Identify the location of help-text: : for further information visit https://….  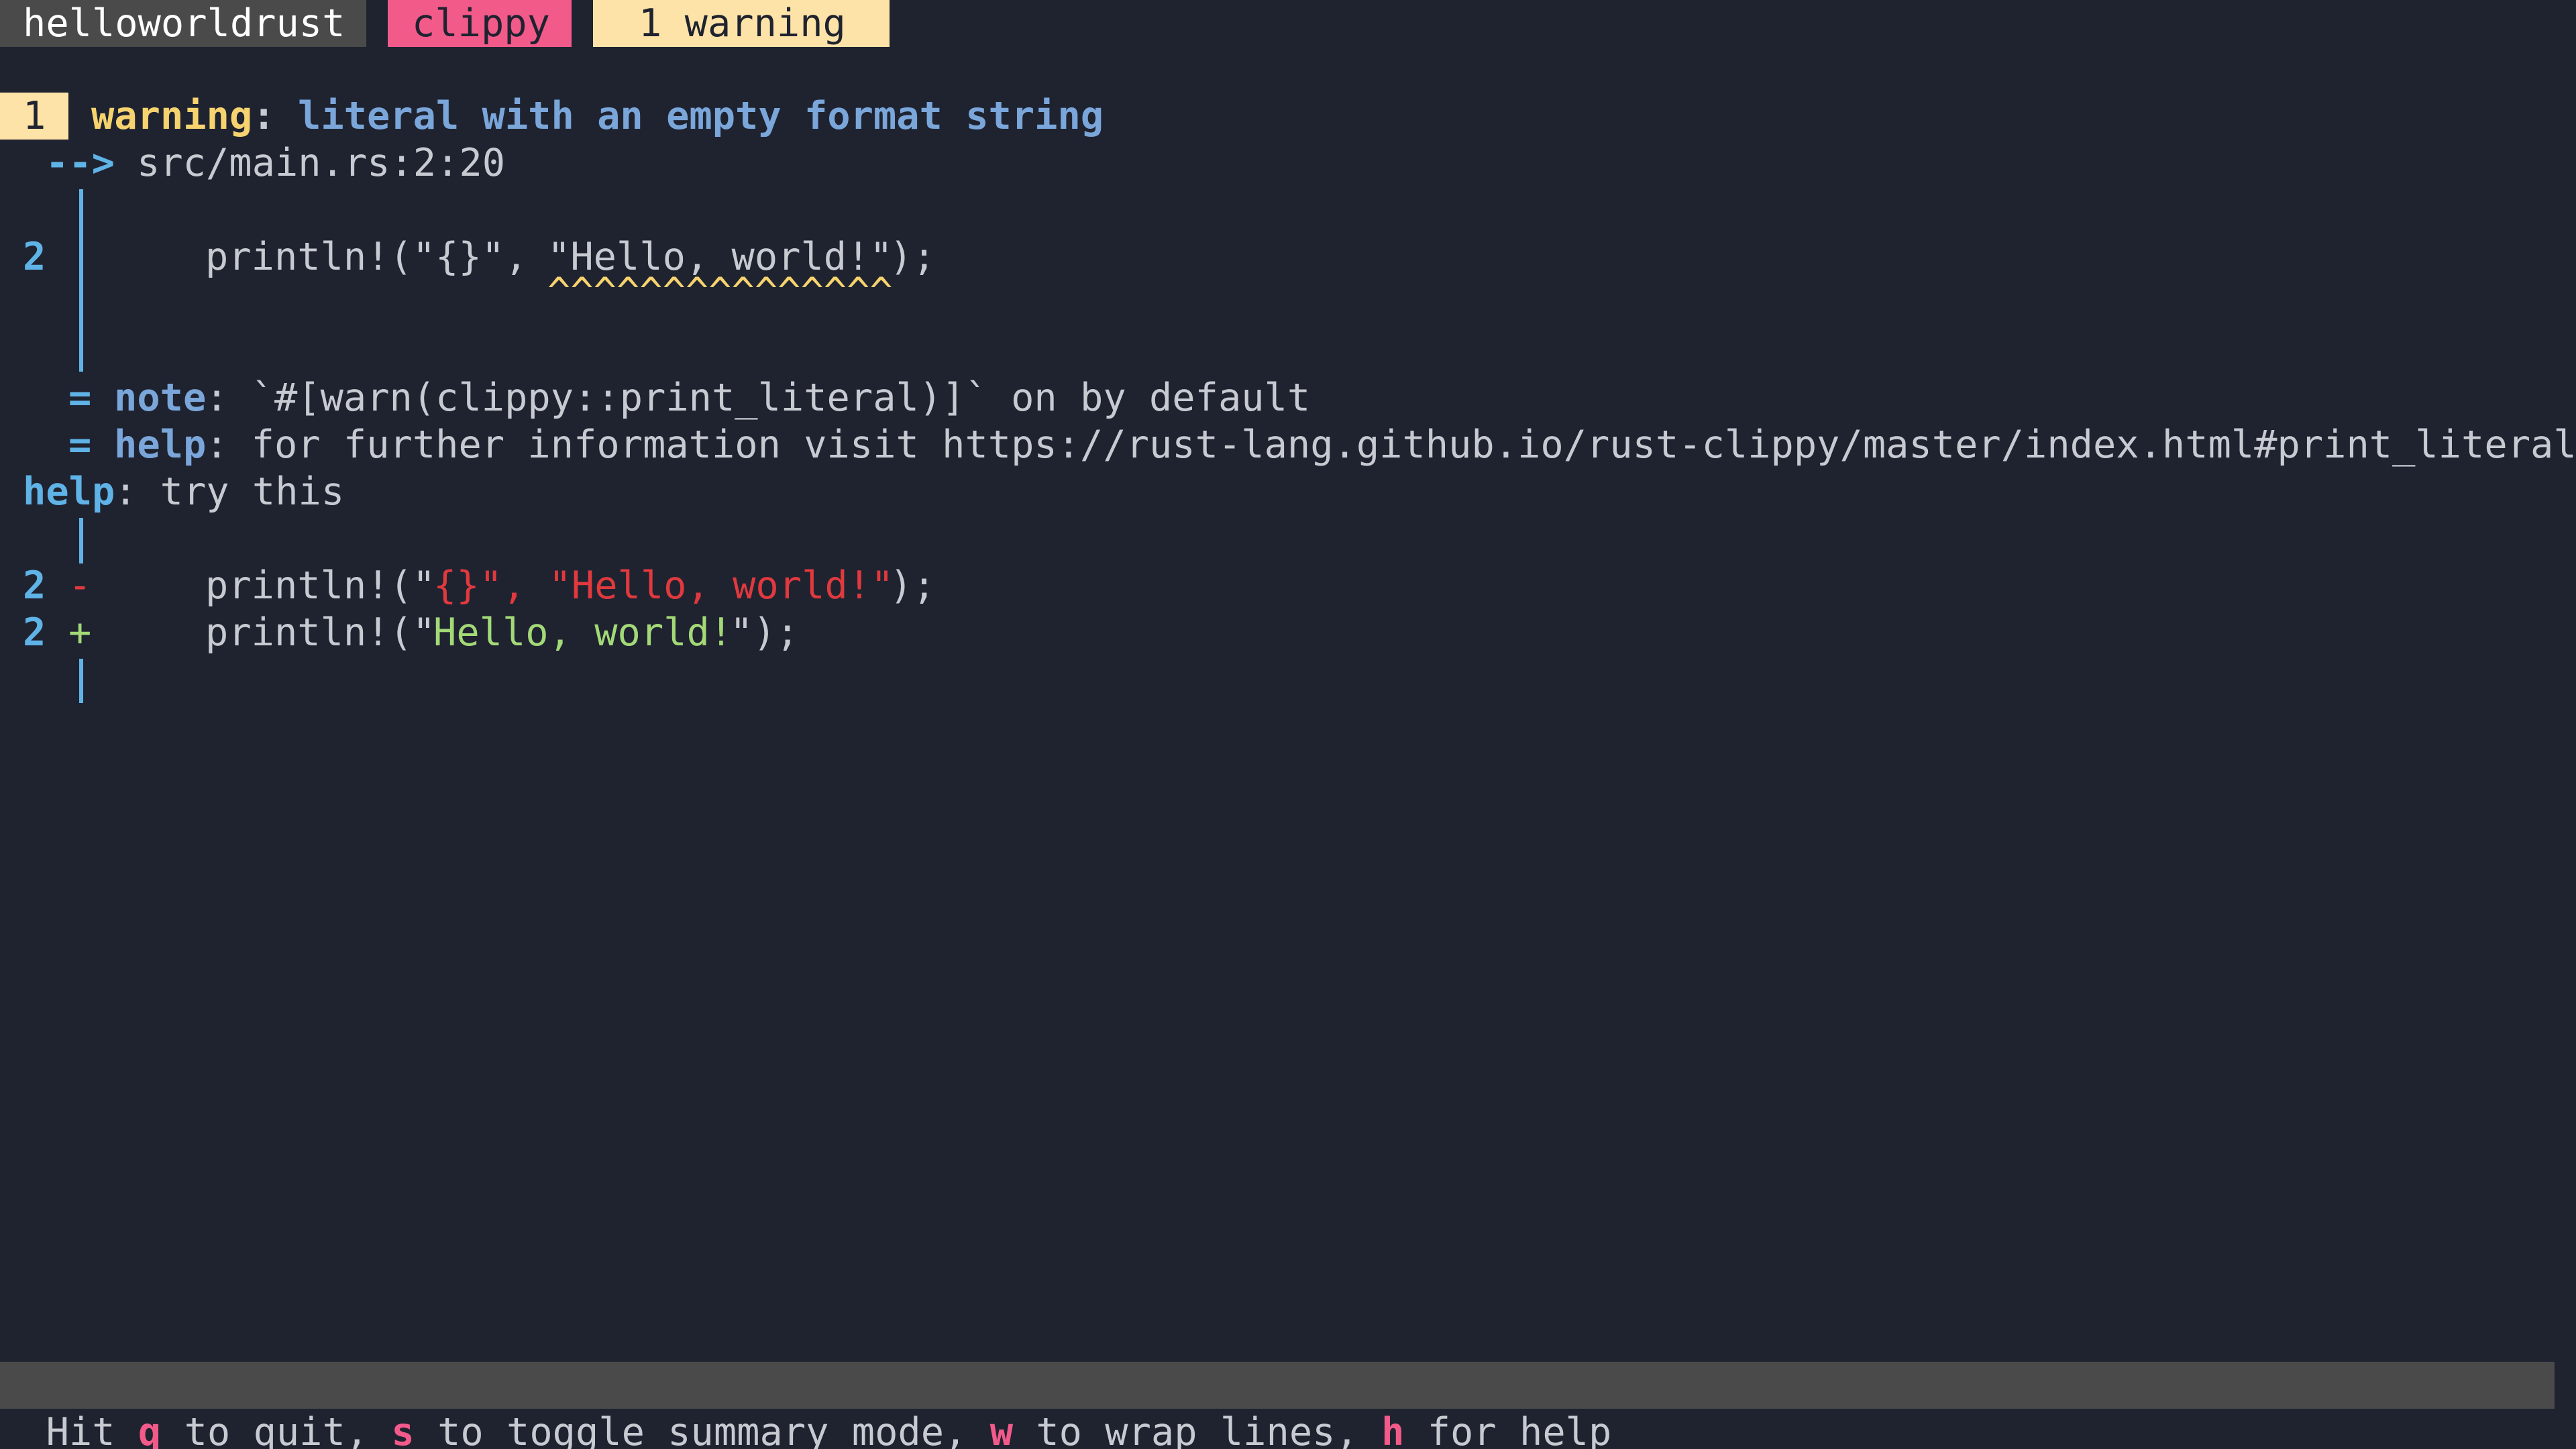
(1390, 445).